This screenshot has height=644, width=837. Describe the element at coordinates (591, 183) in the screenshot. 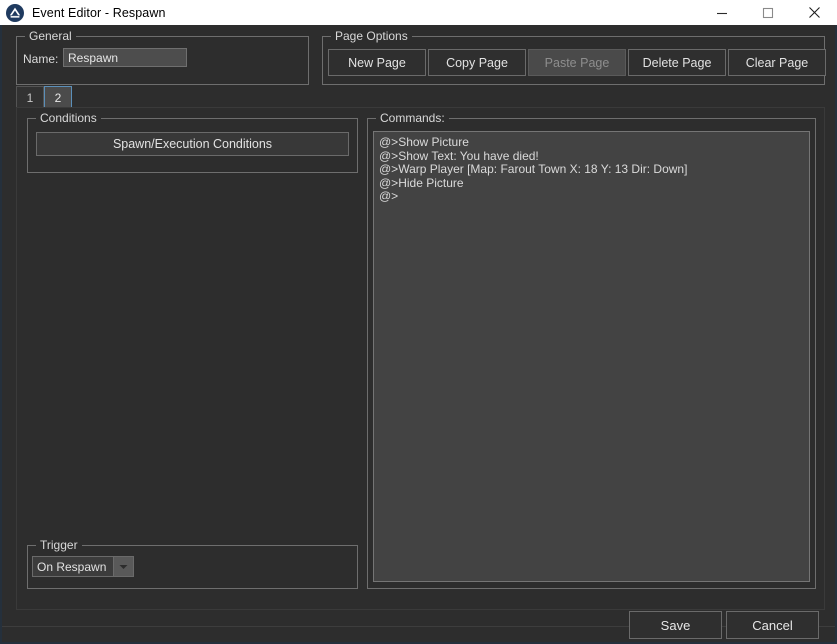

I see `command-line: @>Hide Picture` at that location.